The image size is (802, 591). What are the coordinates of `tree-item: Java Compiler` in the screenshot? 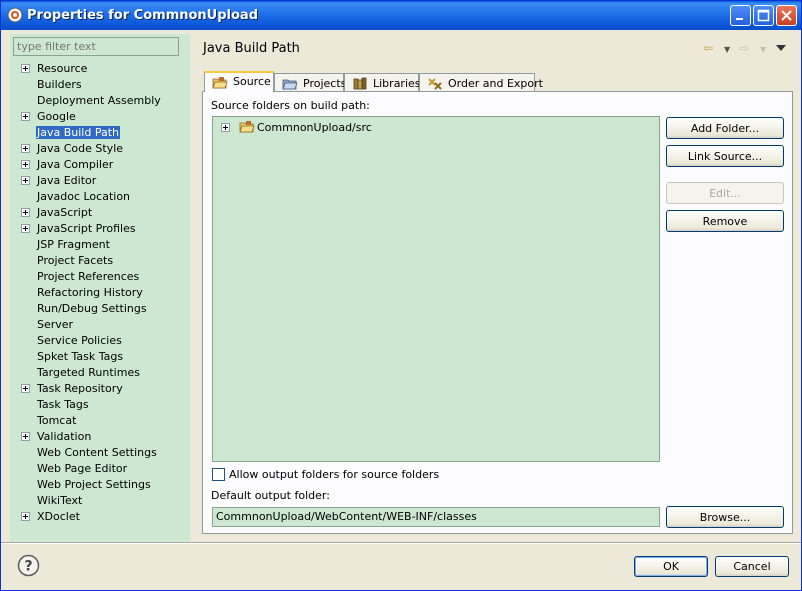 It's located at (100, 165).